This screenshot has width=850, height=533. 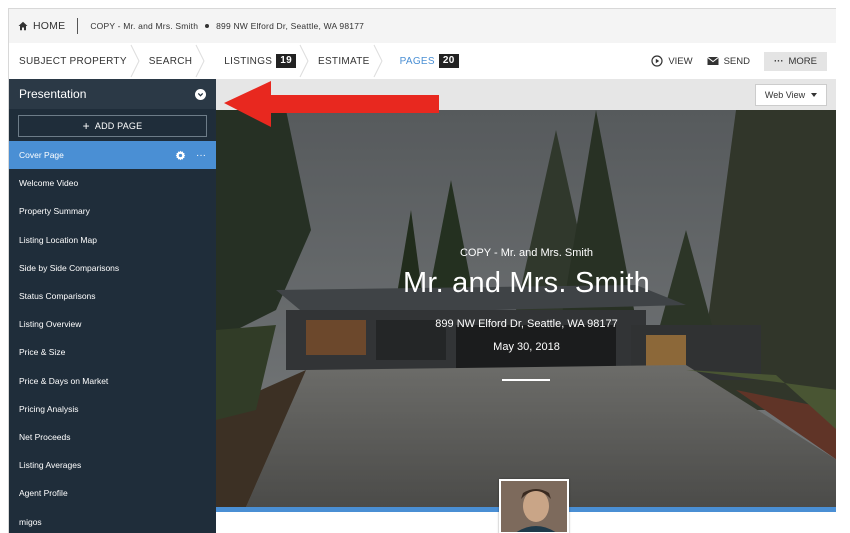 I want to click on nav-estimate: ESTIMATE, so click(x=343, y=61).